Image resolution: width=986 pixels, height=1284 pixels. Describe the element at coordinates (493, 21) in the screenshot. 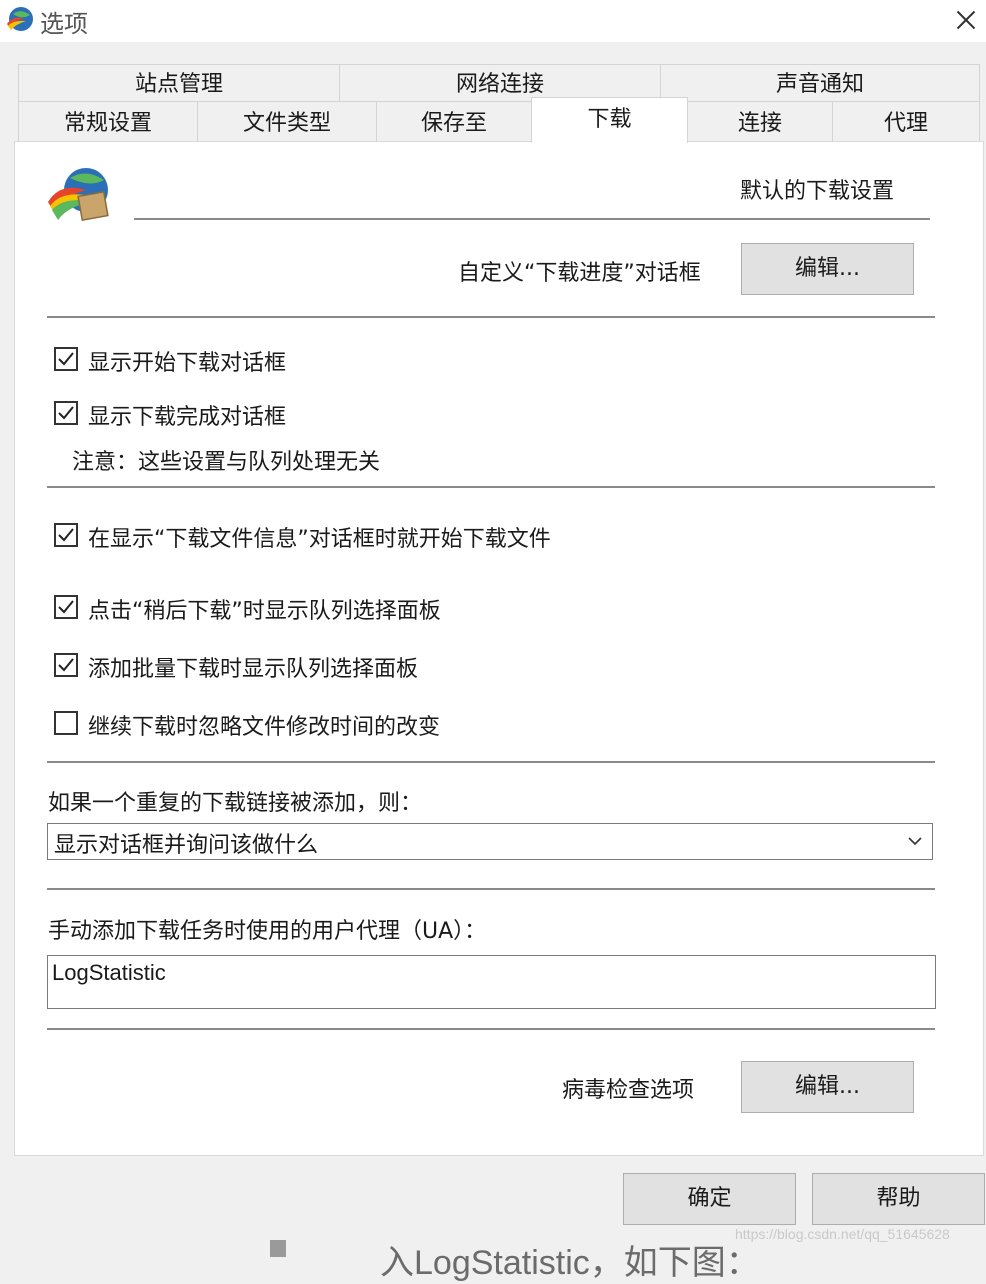

I see `title-bar: 选项` at that location.